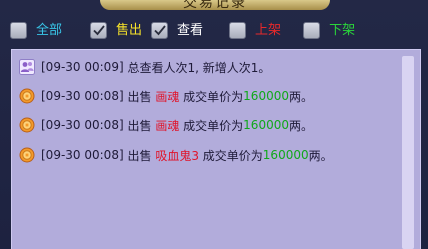 This screenshot has height=249, width=428. What do you see at coordinates (18, 30) in the screenshot?
I see `filter-all-checkbox` at bounding box center [18, 30].